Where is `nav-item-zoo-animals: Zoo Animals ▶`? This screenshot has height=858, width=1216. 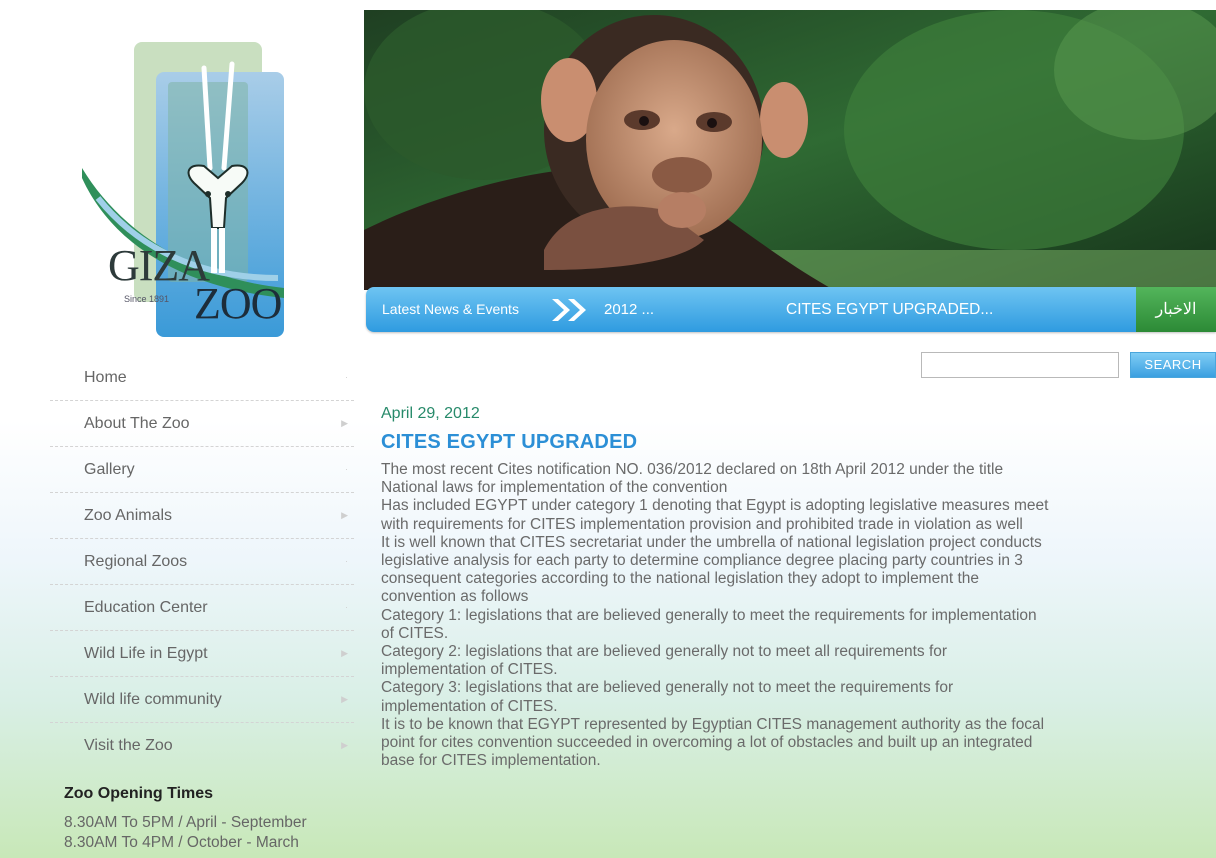 nav-item-zoo-animals: Zoo Animals ▶ is located at coordinates (202, 516).